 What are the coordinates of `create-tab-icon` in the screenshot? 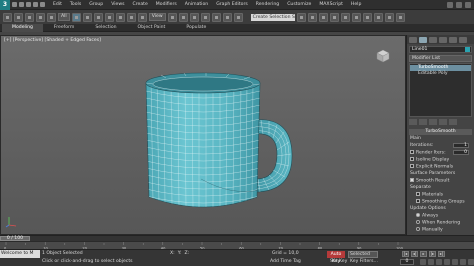 It's located at (413, 40).